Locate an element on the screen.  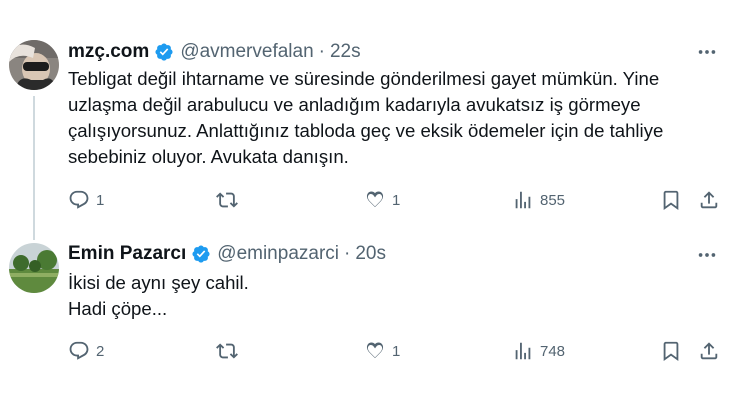
reply-button: 2 is located at coordinates (86, 351).